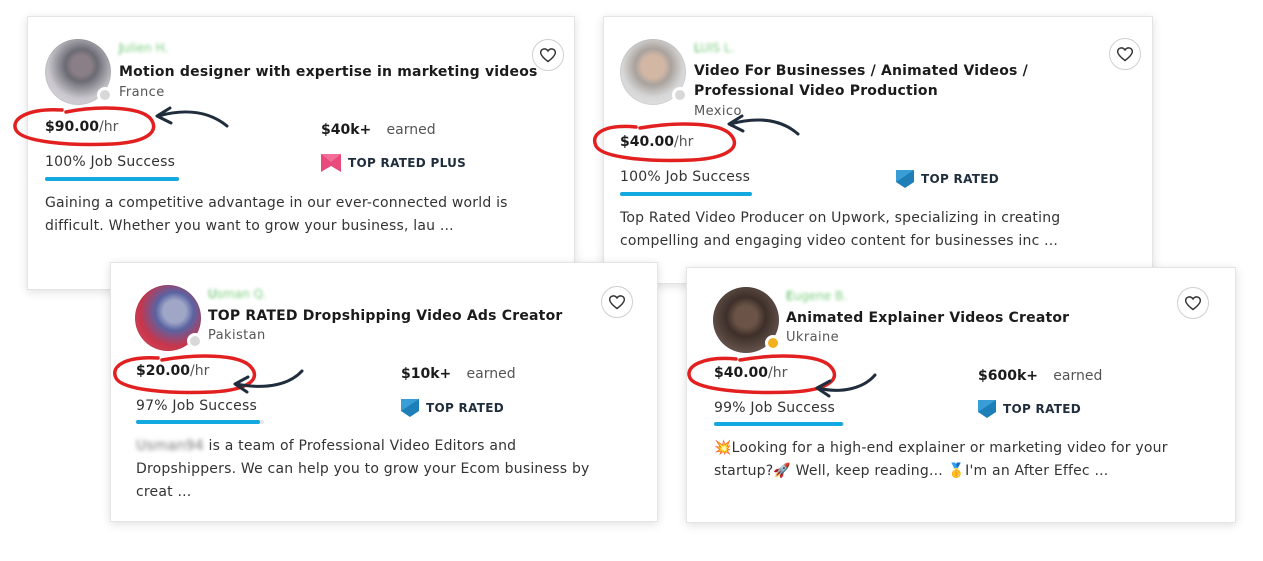  What do you see at coordinates (774, 408) in the screenshot?
I see `job-success-label: 99% Job Success` at bounding box center [774, 408].